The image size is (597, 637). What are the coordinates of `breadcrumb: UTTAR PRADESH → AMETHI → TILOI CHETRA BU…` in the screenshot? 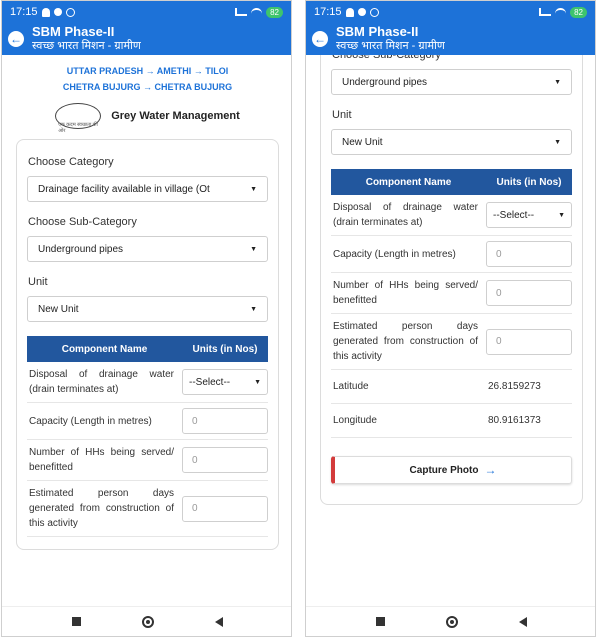 It's located at (146, 79).